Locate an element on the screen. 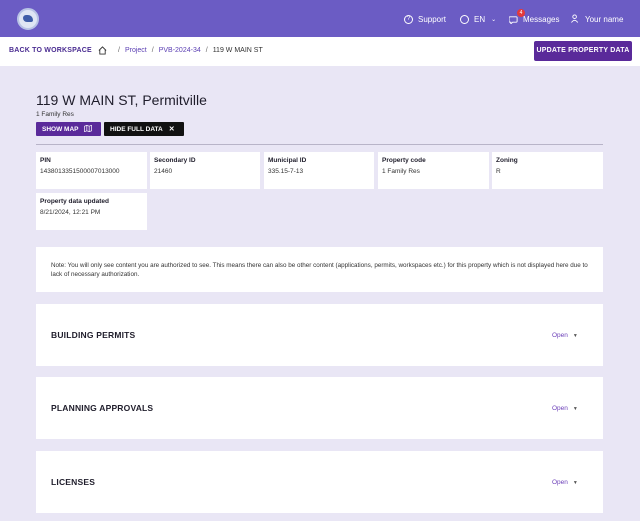  hide-full-data-label: HIDE FULL DATA is located at coordinates (136, 129).